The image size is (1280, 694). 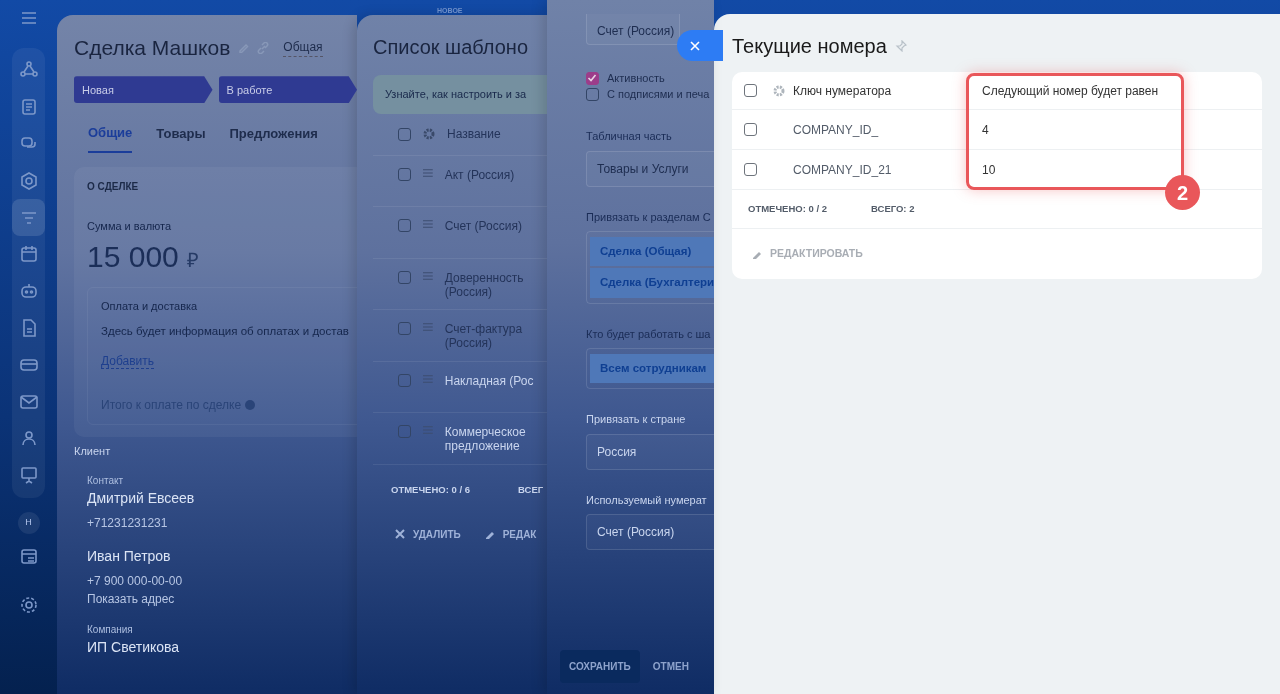 I want to click on field-label: Табличная часть, so click(x=629, y=136).